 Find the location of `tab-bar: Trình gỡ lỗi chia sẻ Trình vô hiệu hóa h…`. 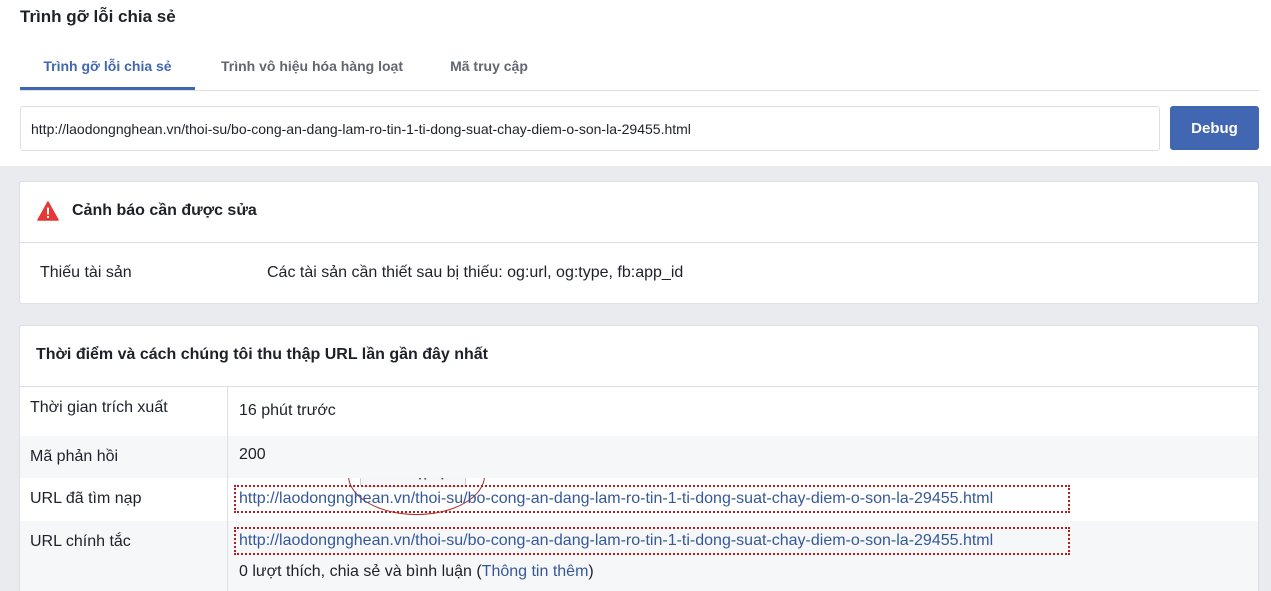

tab-bar: Trình gỡ lỗi chia sẻ Trình vô hiệu hóa h… is located at coordinates (639, 69).